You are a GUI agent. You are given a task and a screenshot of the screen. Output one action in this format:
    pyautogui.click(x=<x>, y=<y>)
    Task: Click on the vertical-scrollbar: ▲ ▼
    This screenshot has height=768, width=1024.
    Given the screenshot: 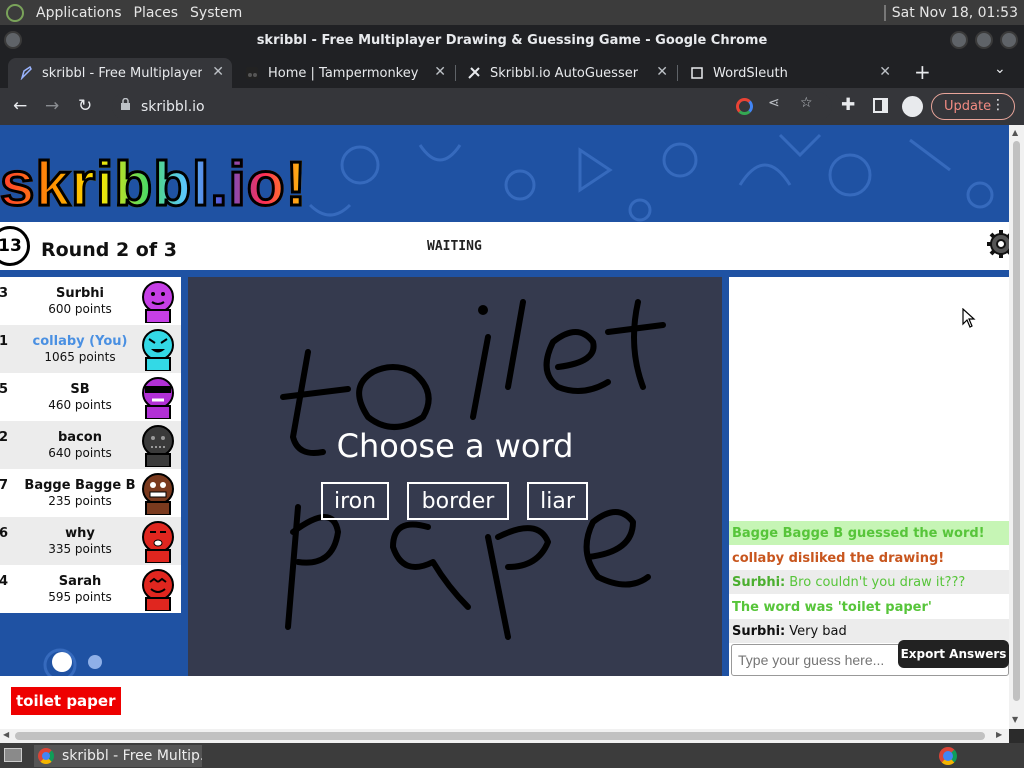 What is the action you would take?
    pyautogui.click(x=1016, y=427)
    